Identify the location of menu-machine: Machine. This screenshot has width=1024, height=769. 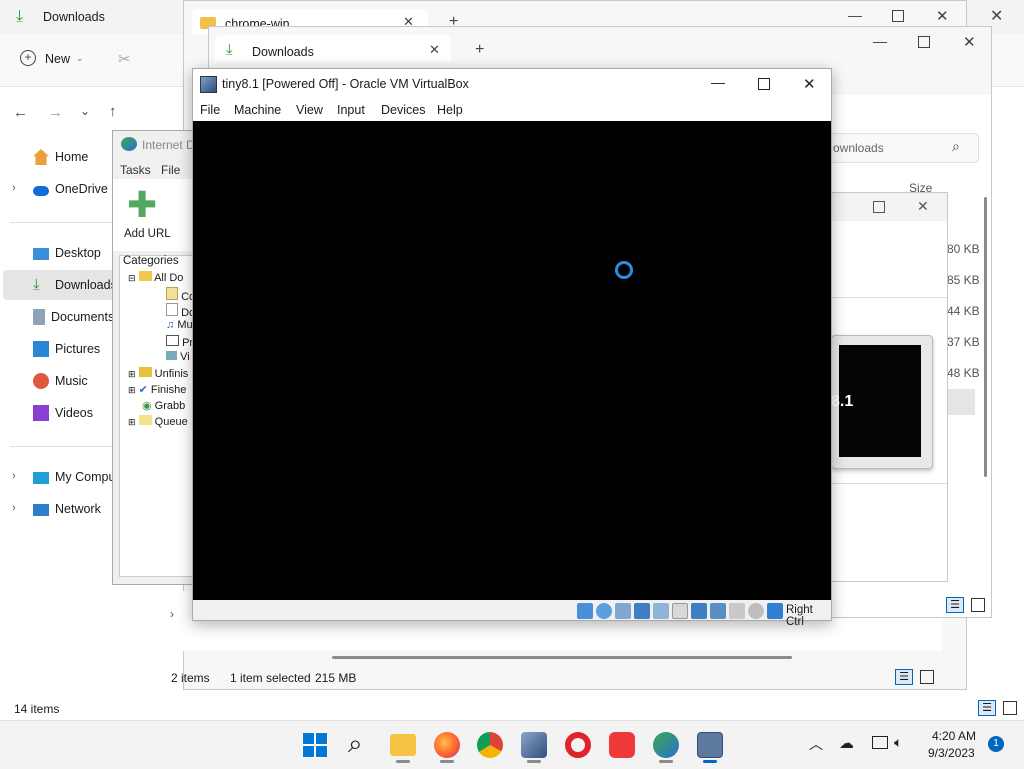
(257, 110).